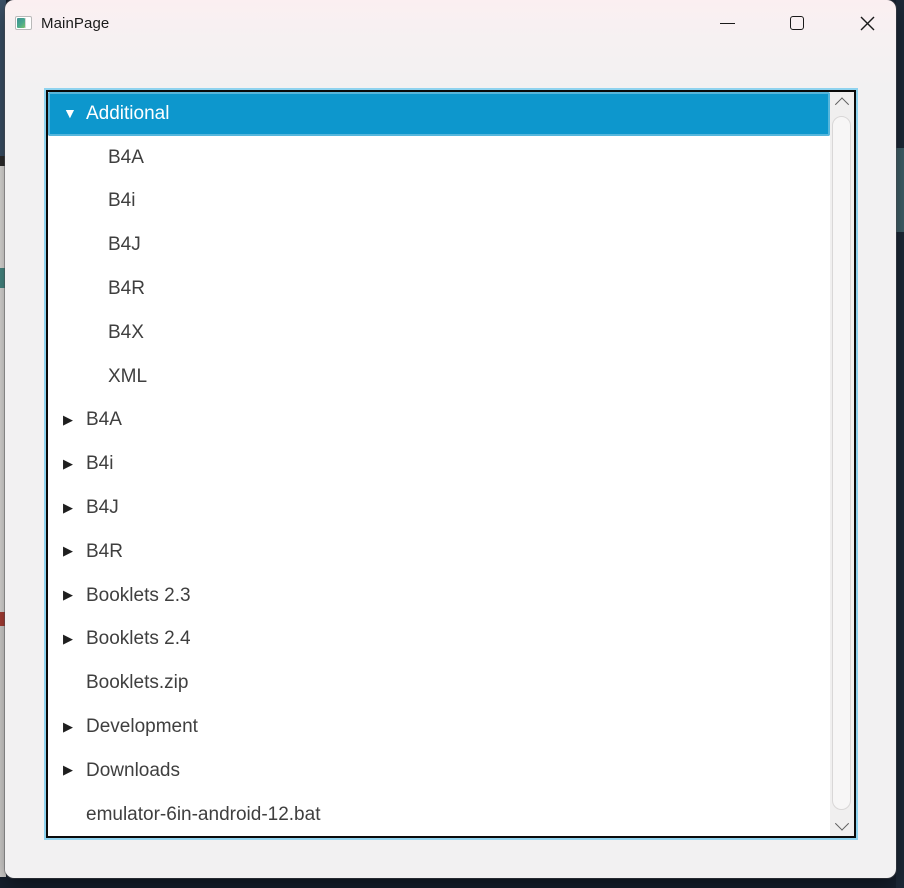  I want to click on tree-item: ▶ Booklets 2.4, so click(439, 640).